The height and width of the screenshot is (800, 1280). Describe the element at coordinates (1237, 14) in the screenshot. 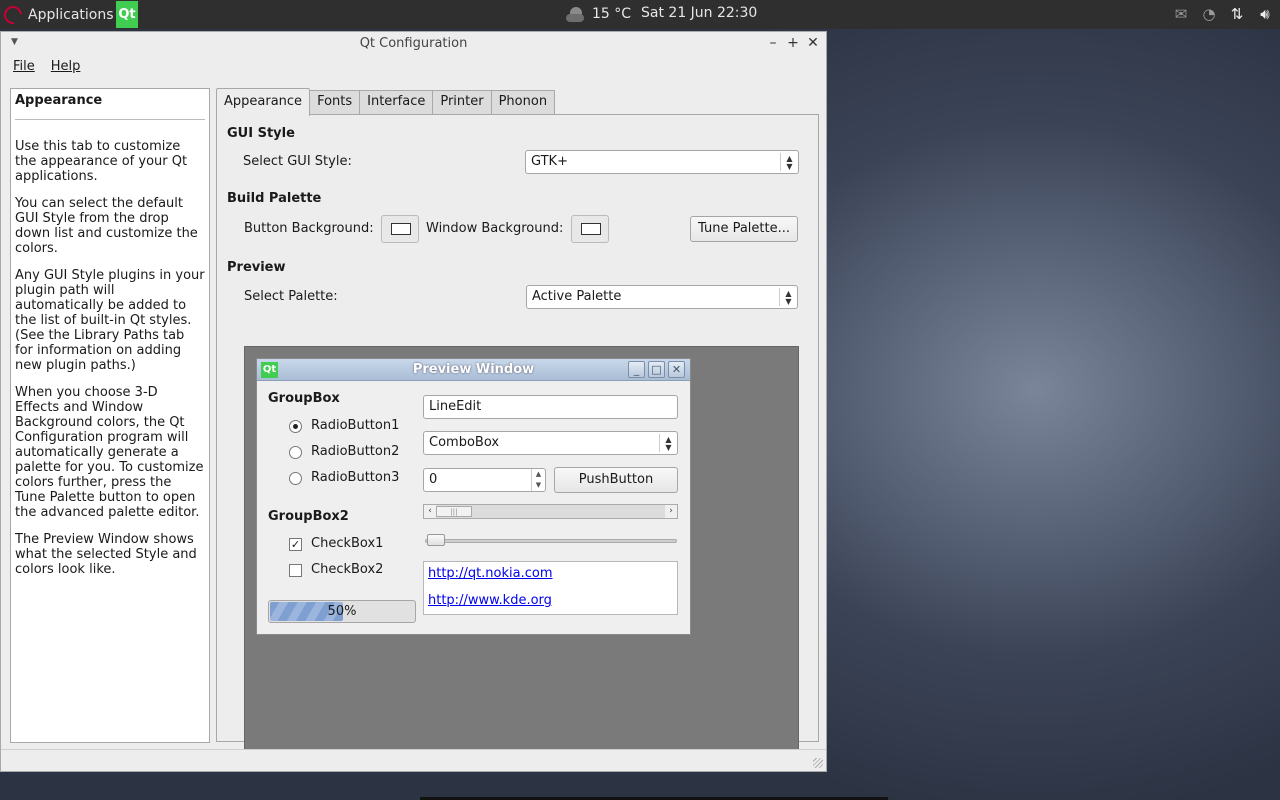

I see `network-transfer-icon: ⇅` at that location.